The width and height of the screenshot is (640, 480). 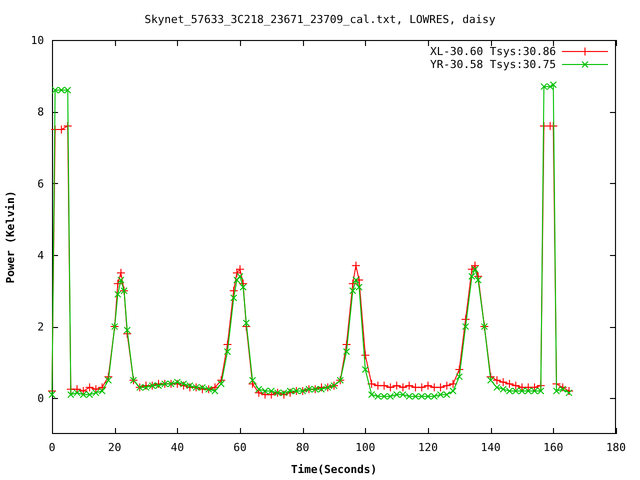 What do you see at coordinates (334, 469) in the screenshot?
I see `axis-label: Time(Seconds)` at bounding box center [334, 469].